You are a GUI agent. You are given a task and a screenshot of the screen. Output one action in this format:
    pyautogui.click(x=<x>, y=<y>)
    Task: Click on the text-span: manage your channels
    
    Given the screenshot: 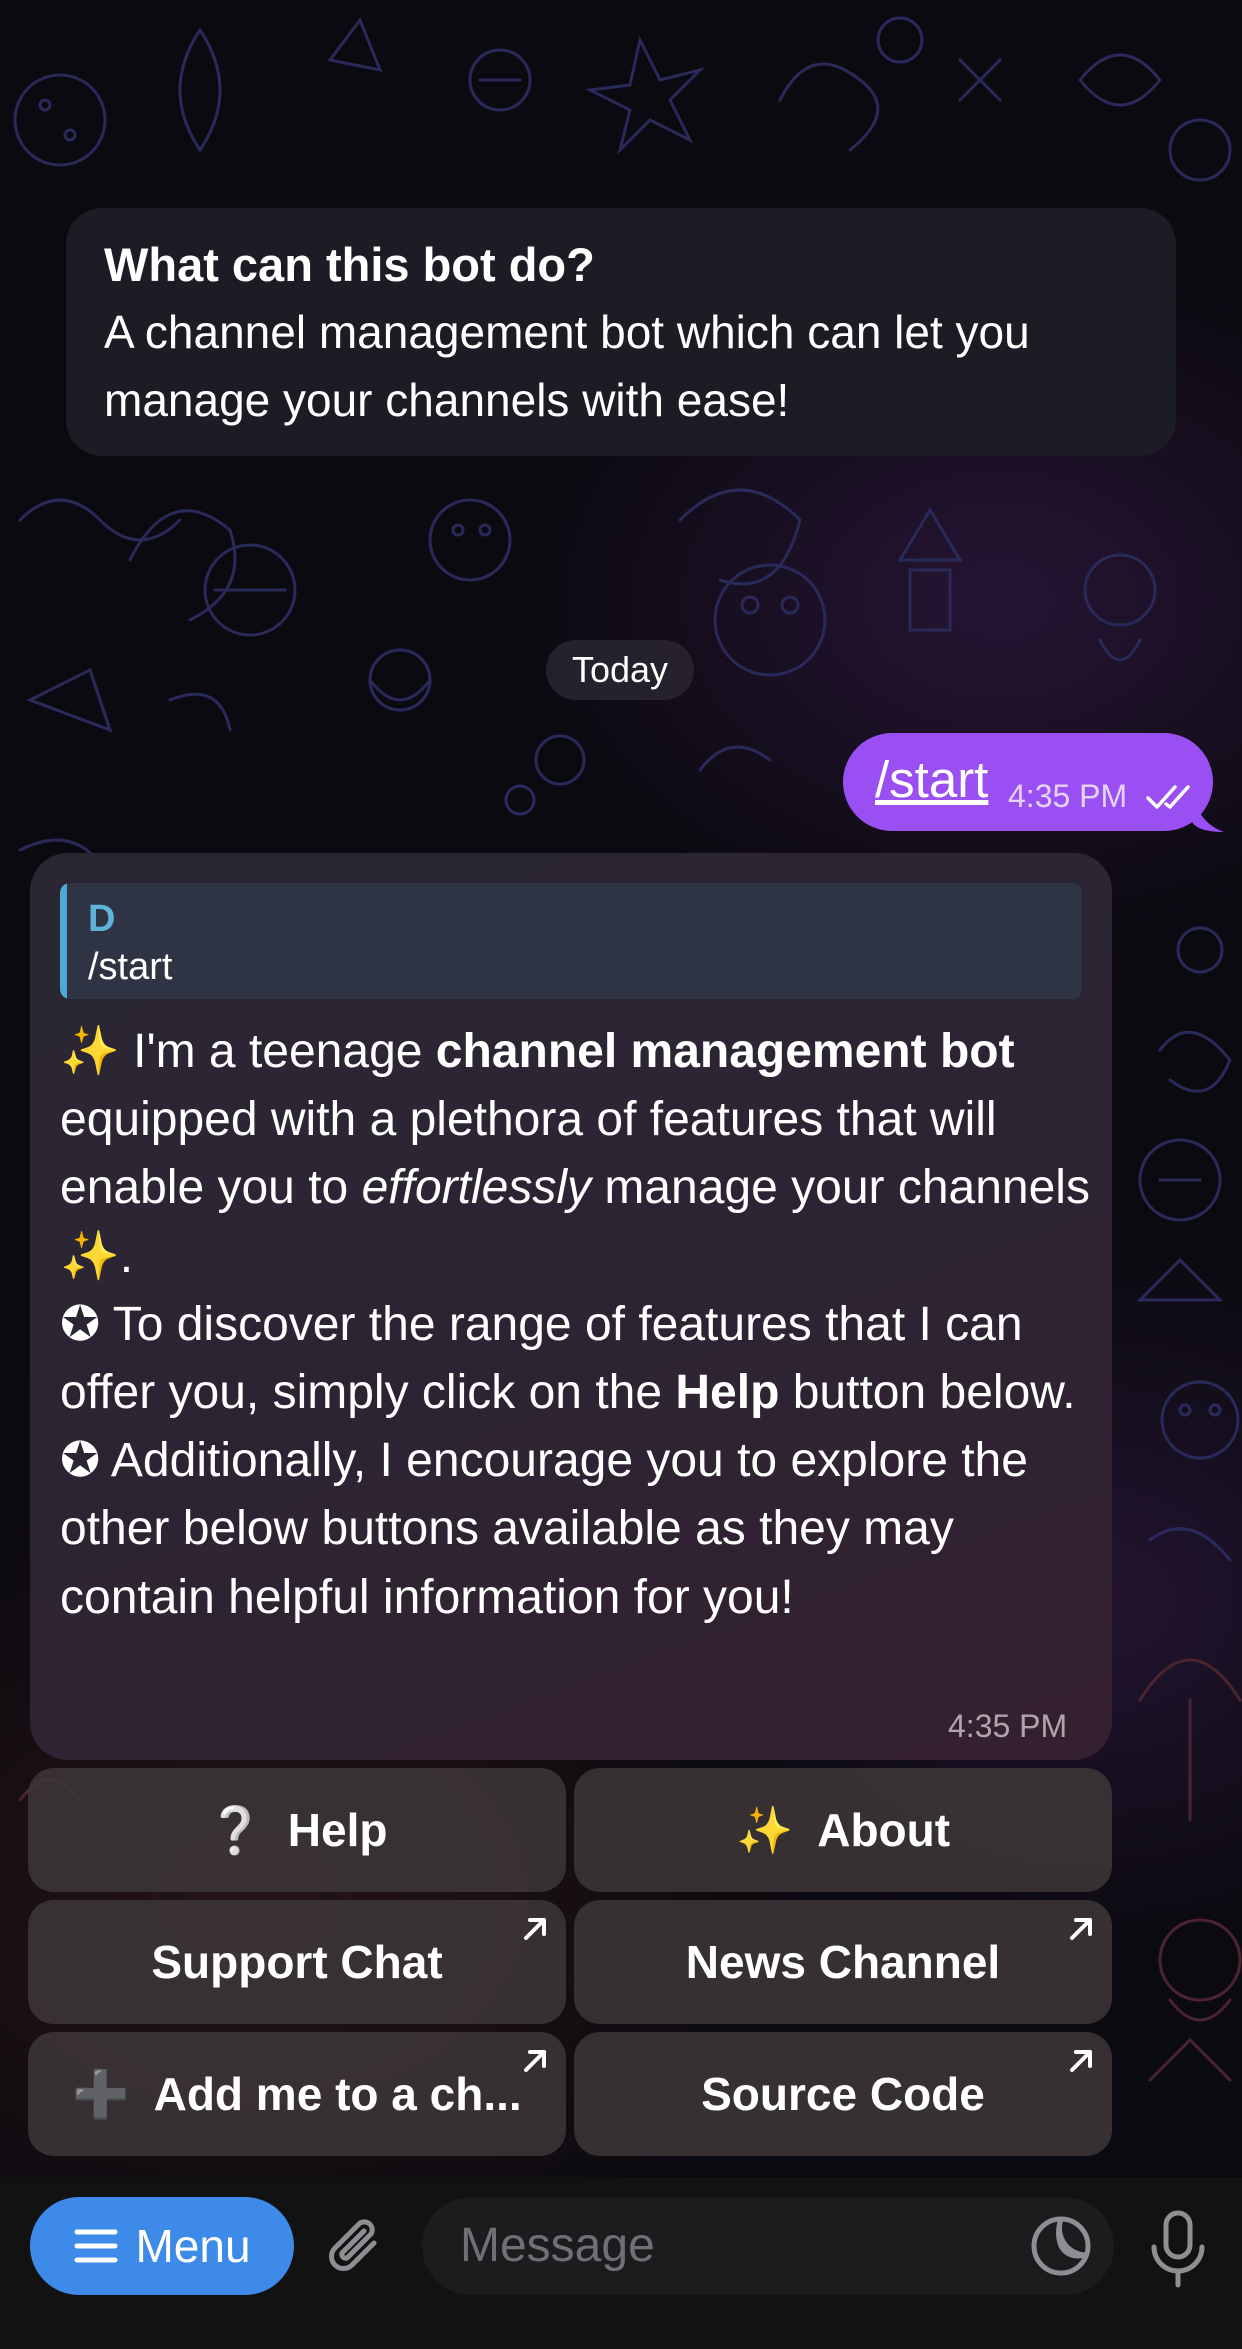 What is the action you would take?
    pyautogui.click(x=840, y=1188)
    